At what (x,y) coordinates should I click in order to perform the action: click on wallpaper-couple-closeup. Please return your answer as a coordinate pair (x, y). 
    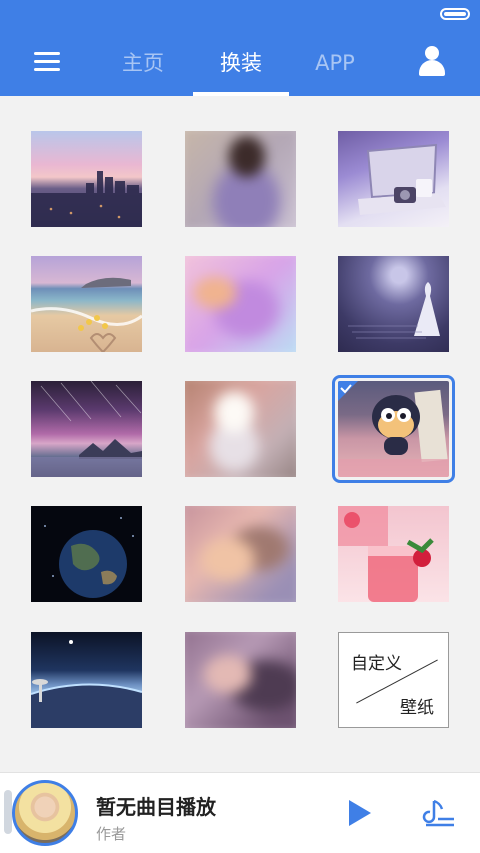
    Looking at the image, I should click on (240, 554).